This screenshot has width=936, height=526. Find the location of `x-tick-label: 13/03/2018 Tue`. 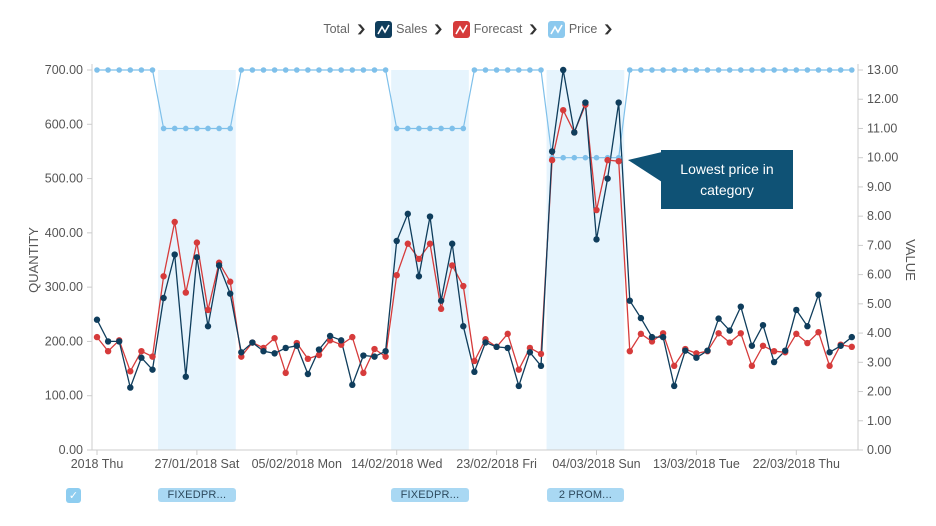

x-tick-label: 13/03/2018 Tue is located at coordinates (696, 464).